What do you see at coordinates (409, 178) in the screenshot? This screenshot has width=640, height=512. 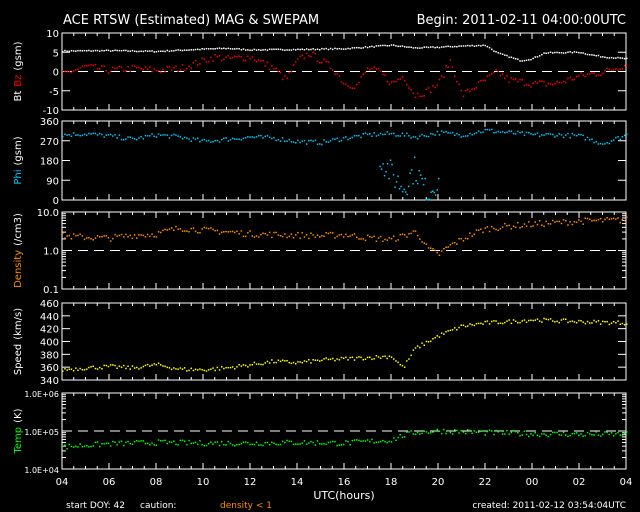 I see `series-phi-scatter` at bounding box center [409, 178].